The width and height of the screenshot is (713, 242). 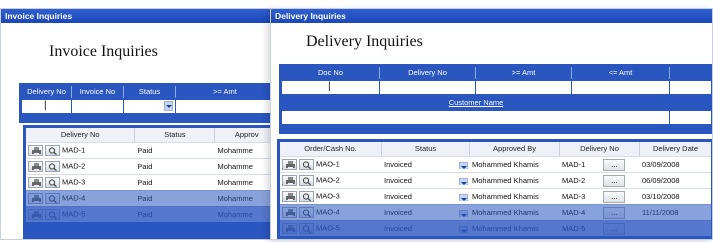 I want to click on grid-header-delivery-date: Delivery Date, so click(x=675, y=148).